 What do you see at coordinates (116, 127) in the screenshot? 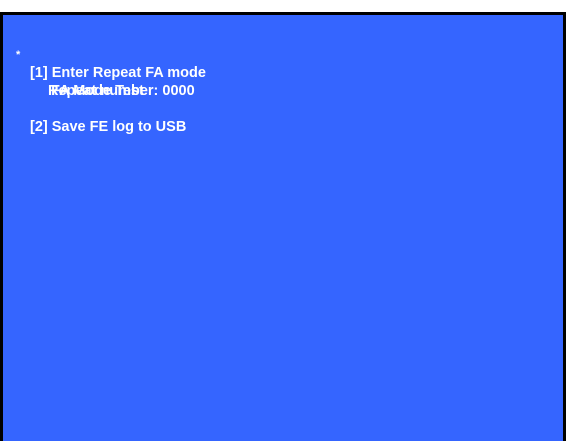
I see `menu-item-save-fe-log-to-usb: [2] Save FE log to USB` at bounding box center [116, 127].